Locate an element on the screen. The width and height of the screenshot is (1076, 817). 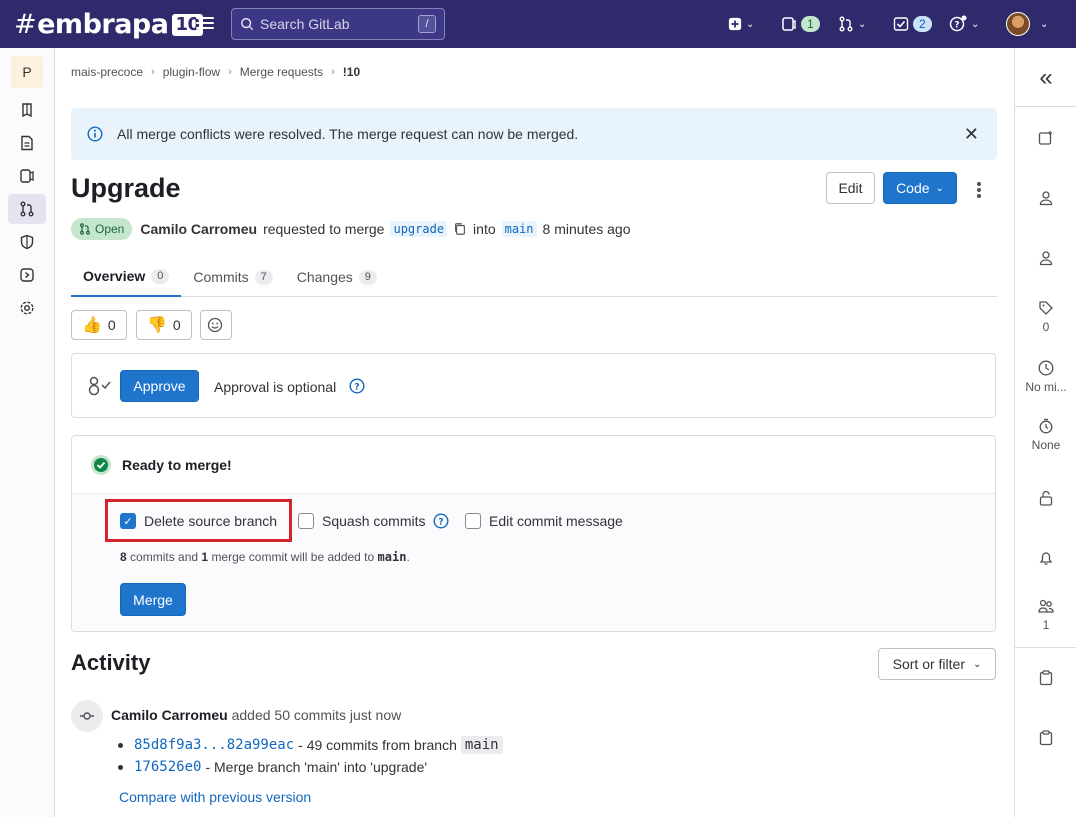
add-todo-icon is located at coordinates (1045, 138).